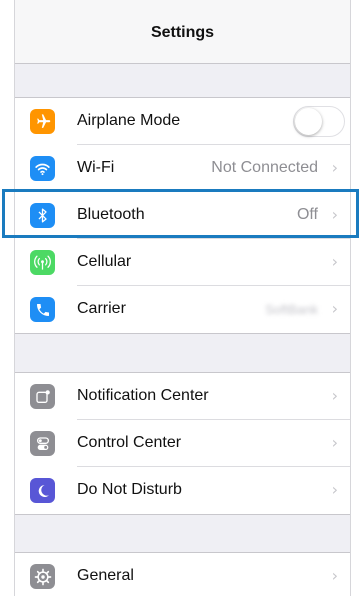 The image size is (363, 596). What do you see at coordinates (182, 121) in the screenshot?
I see `settings-row-airplane-mode: Airplane Mode` at bounding box center [182, 121].